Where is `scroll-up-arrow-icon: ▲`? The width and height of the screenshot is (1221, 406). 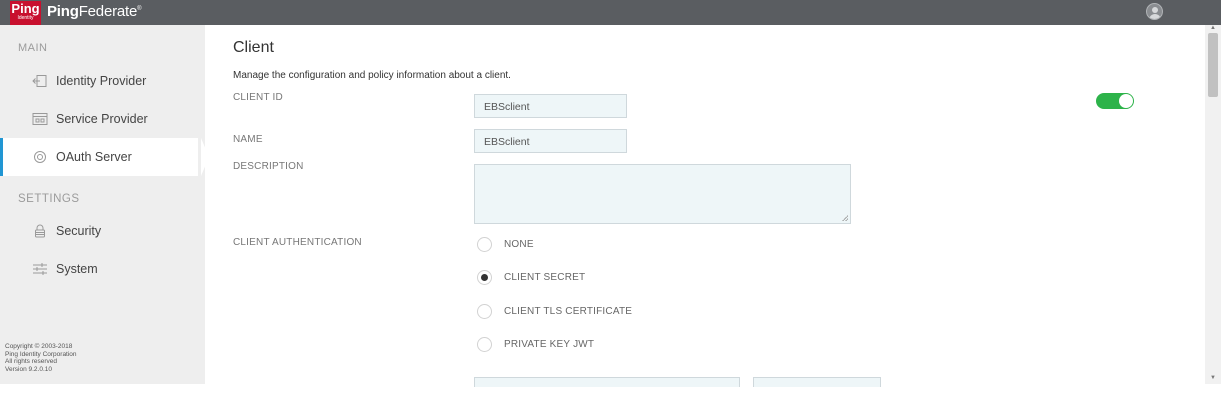
scroll-up-arrow-icon: ▲ is located at coordinates (1213, 28).